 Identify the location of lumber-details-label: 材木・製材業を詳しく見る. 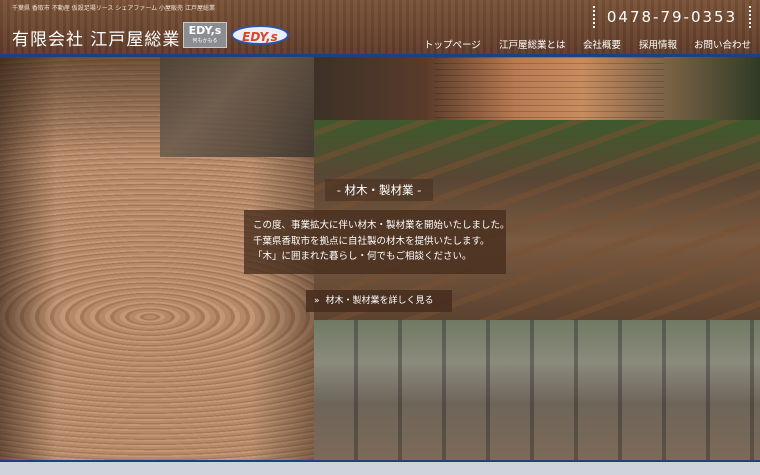
(379, 301).